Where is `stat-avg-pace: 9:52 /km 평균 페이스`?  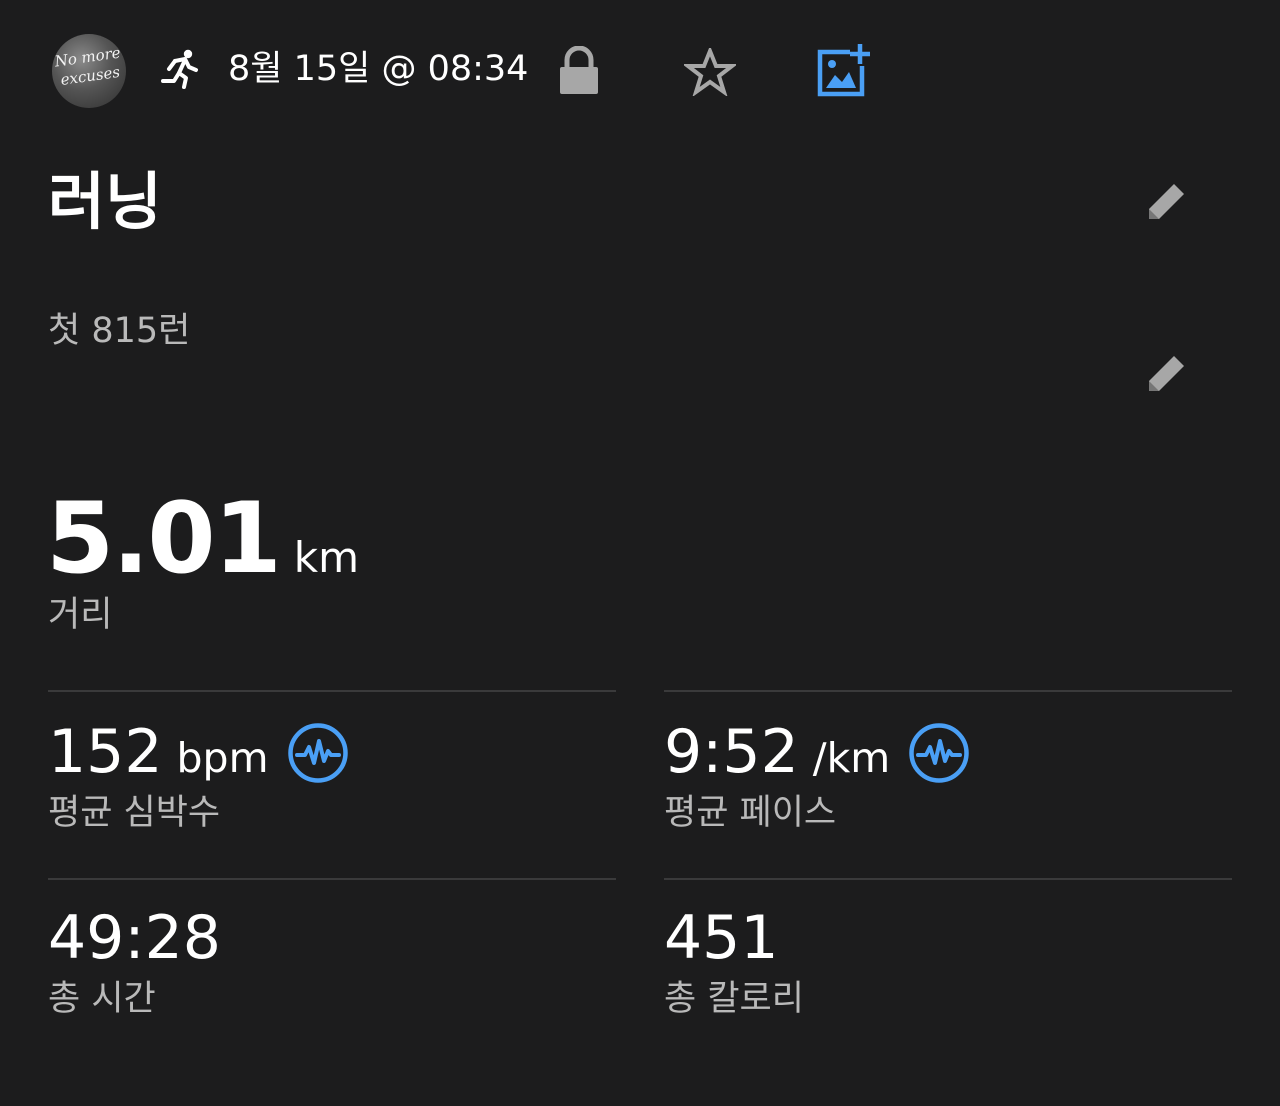 stat-avg-pace: 9:52 /km 평균 페이스 is located at coordinates (948, 787).